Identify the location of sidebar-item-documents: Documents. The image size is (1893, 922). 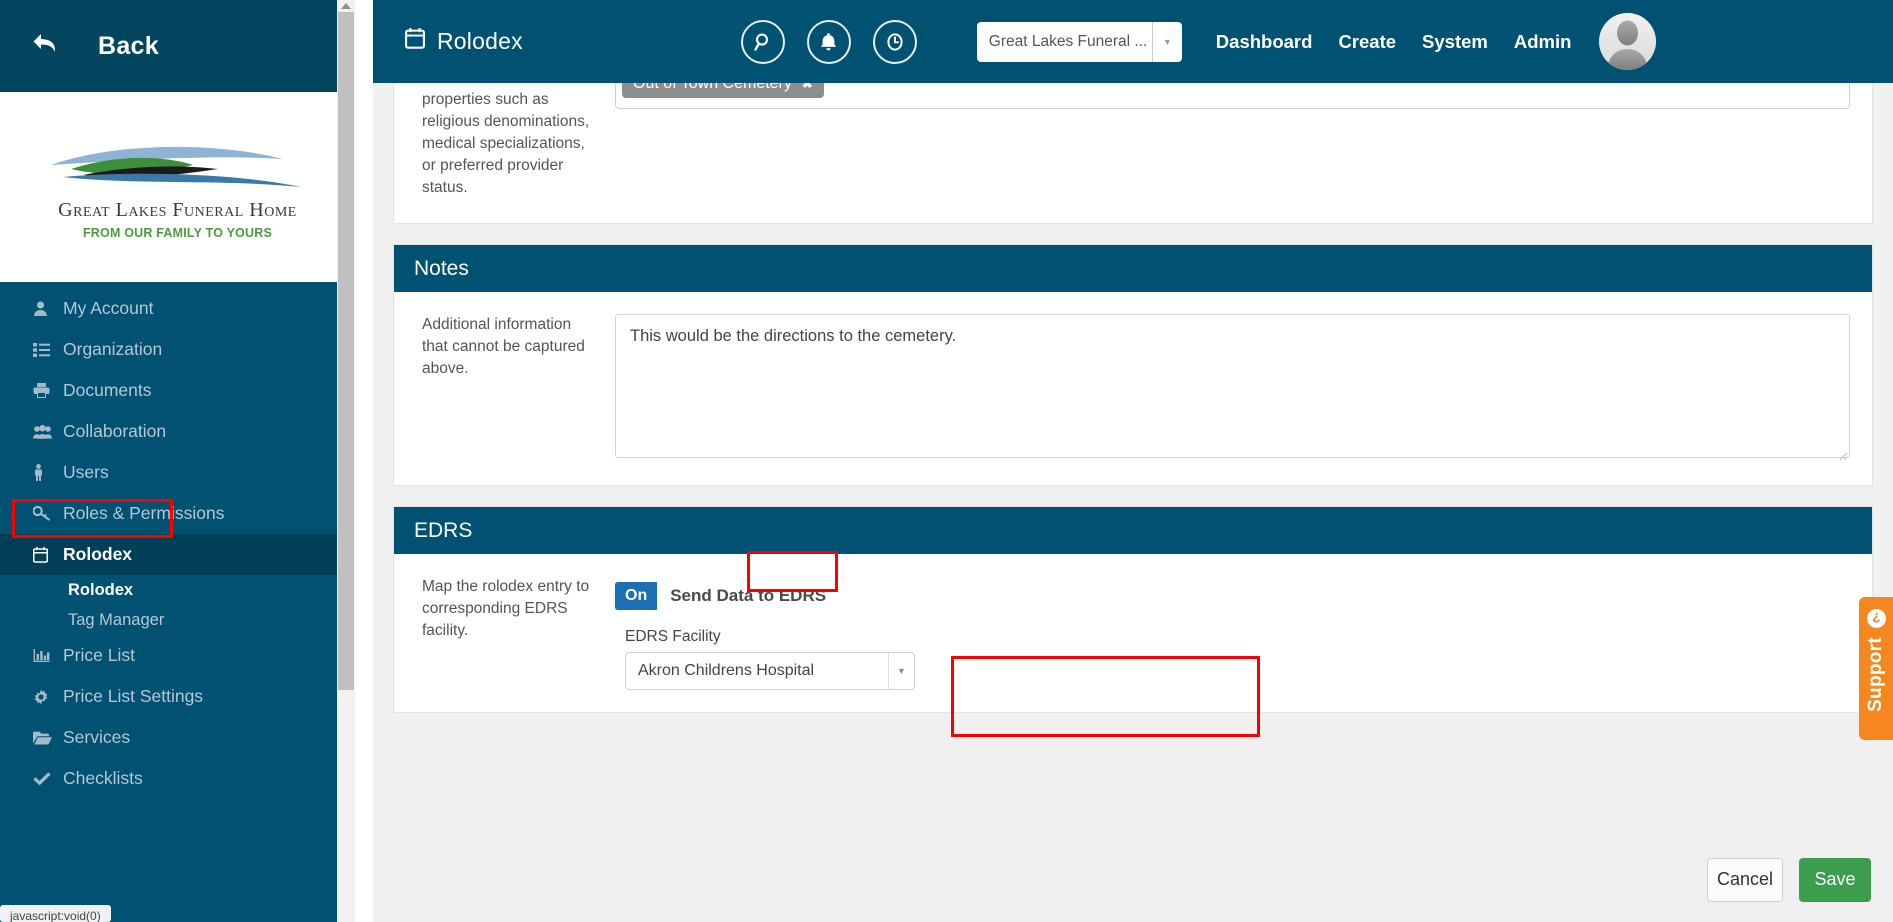
(177, 390).